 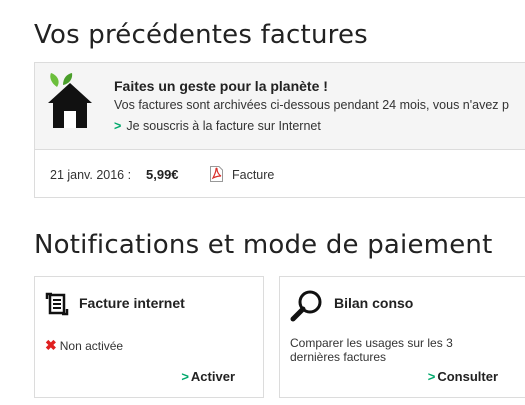 I want to click on invoice-date: 21 janv. 2016 :, so click(x=91, y=175).